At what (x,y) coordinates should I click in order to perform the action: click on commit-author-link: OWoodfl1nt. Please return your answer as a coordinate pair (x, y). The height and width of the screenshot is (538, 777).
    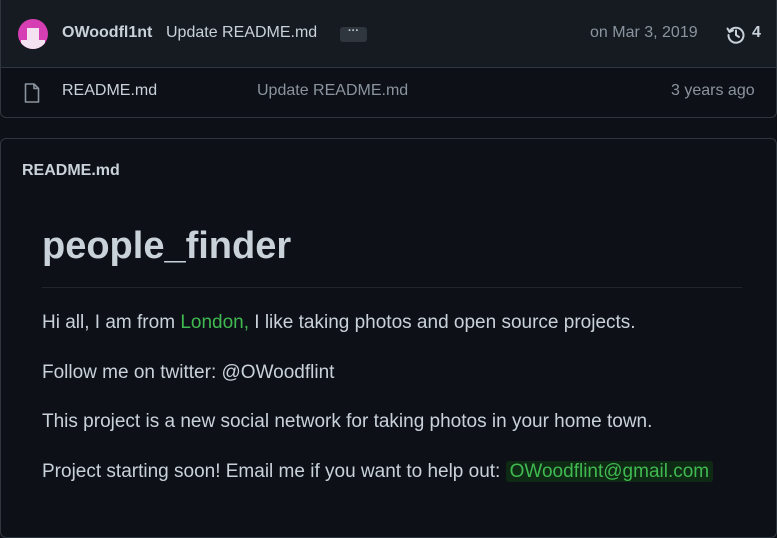
    Looking at the image, I should click on (107, 33).